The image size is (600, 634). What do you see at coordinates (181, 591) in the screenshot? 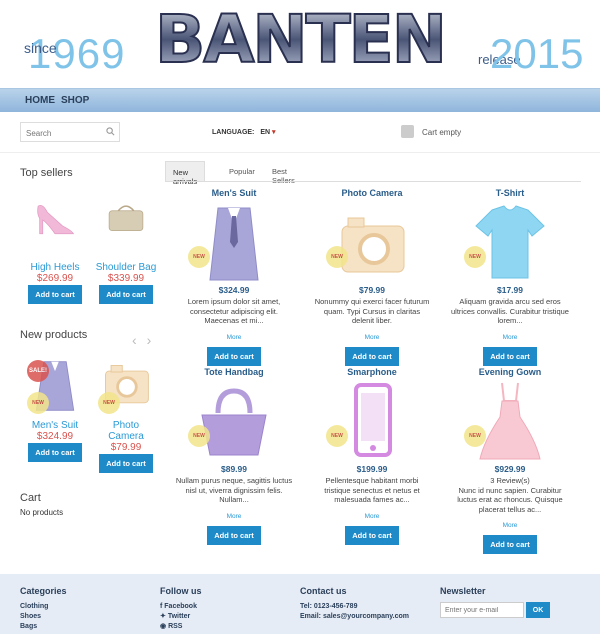
I see `footer-follow-title: Follow us` at bounding box center [181, 591].